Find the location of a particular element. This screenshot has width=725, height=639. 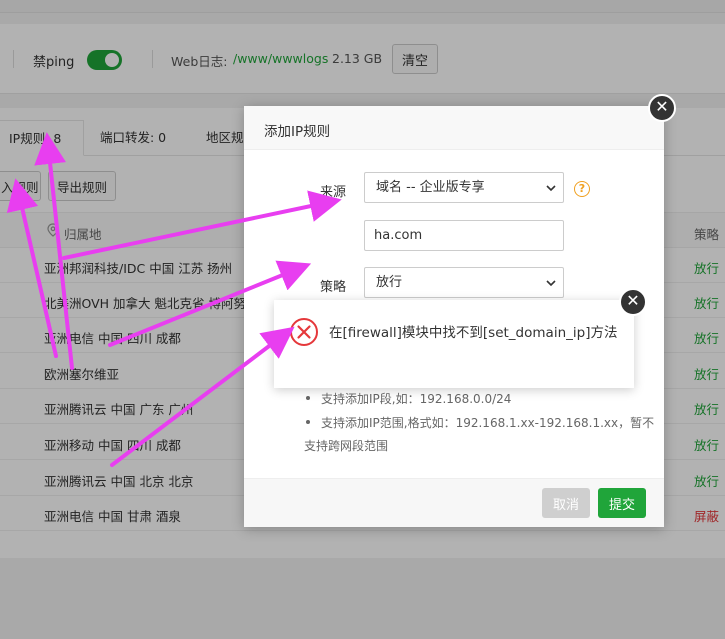

error-icon is located at coordinates (304, 332).